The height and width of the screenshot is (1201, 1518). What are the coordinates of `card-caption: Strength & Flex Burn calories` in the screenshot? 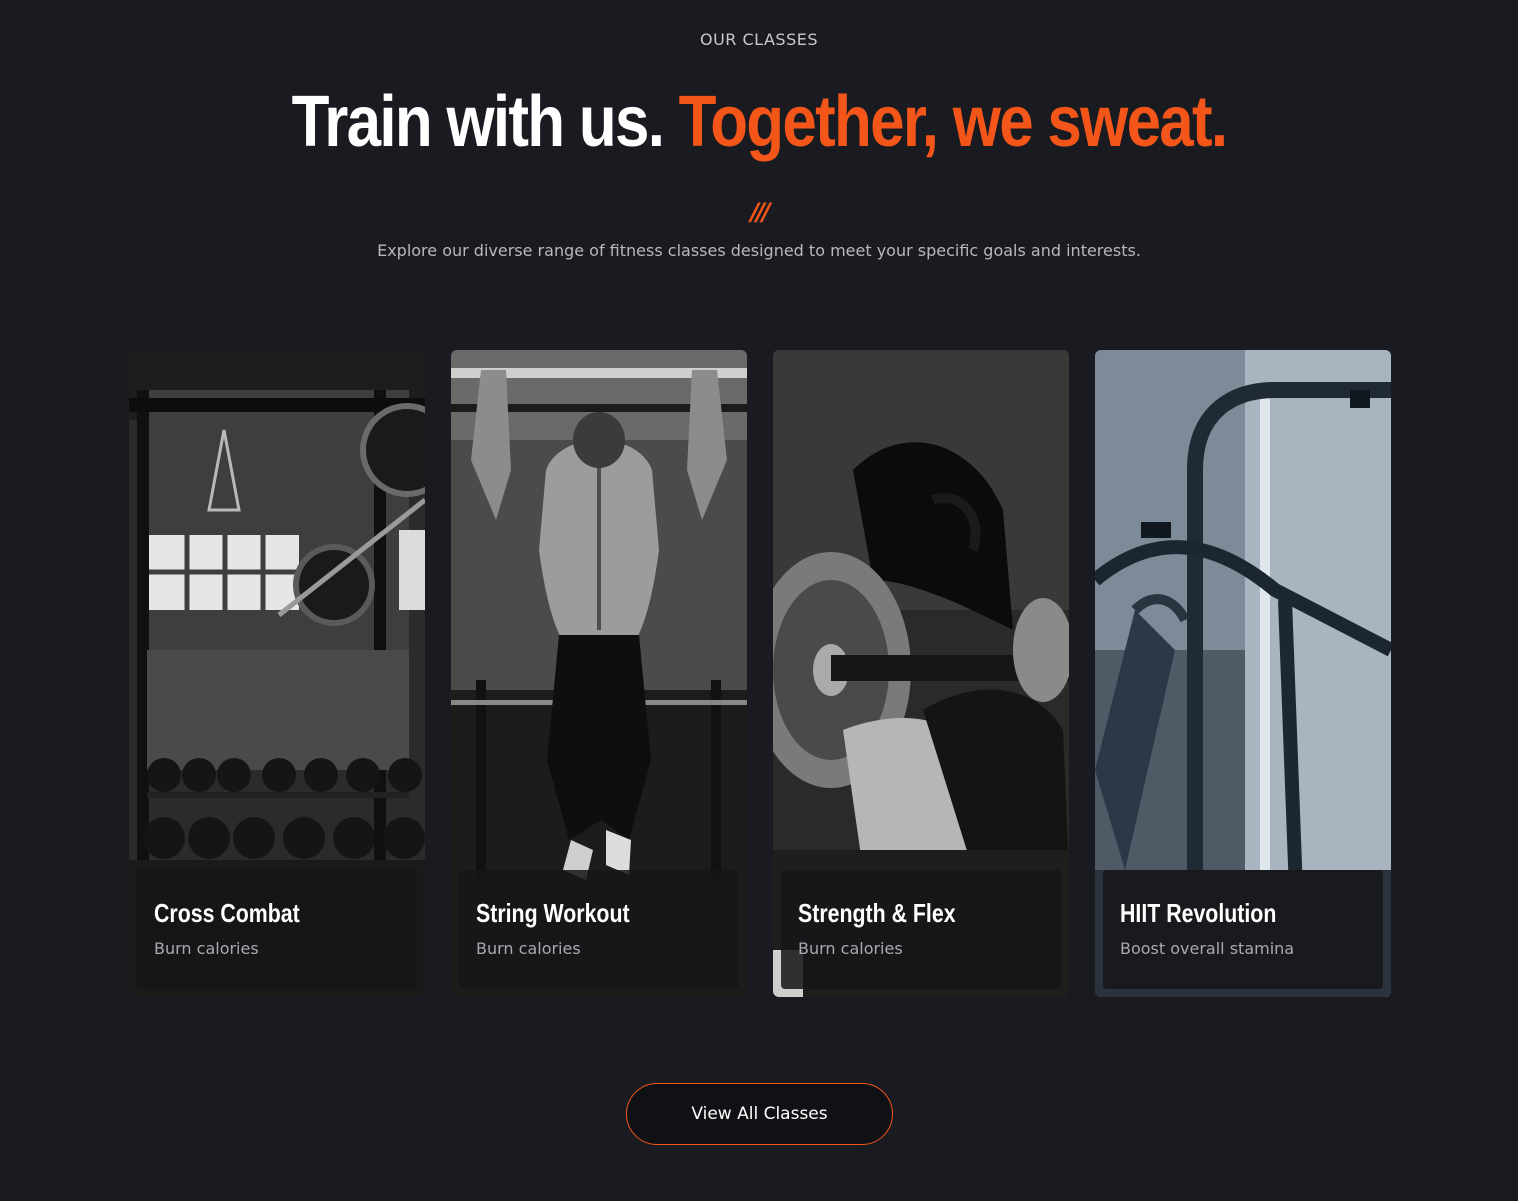 It's located at (921, 929).